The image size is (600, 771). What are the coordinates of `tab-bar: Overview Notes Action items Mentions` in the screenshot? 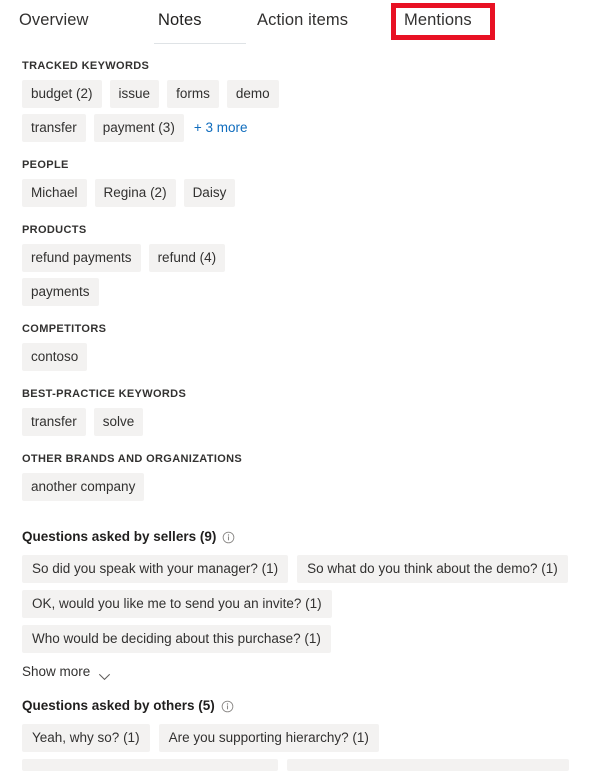 It's located at (300, 22).